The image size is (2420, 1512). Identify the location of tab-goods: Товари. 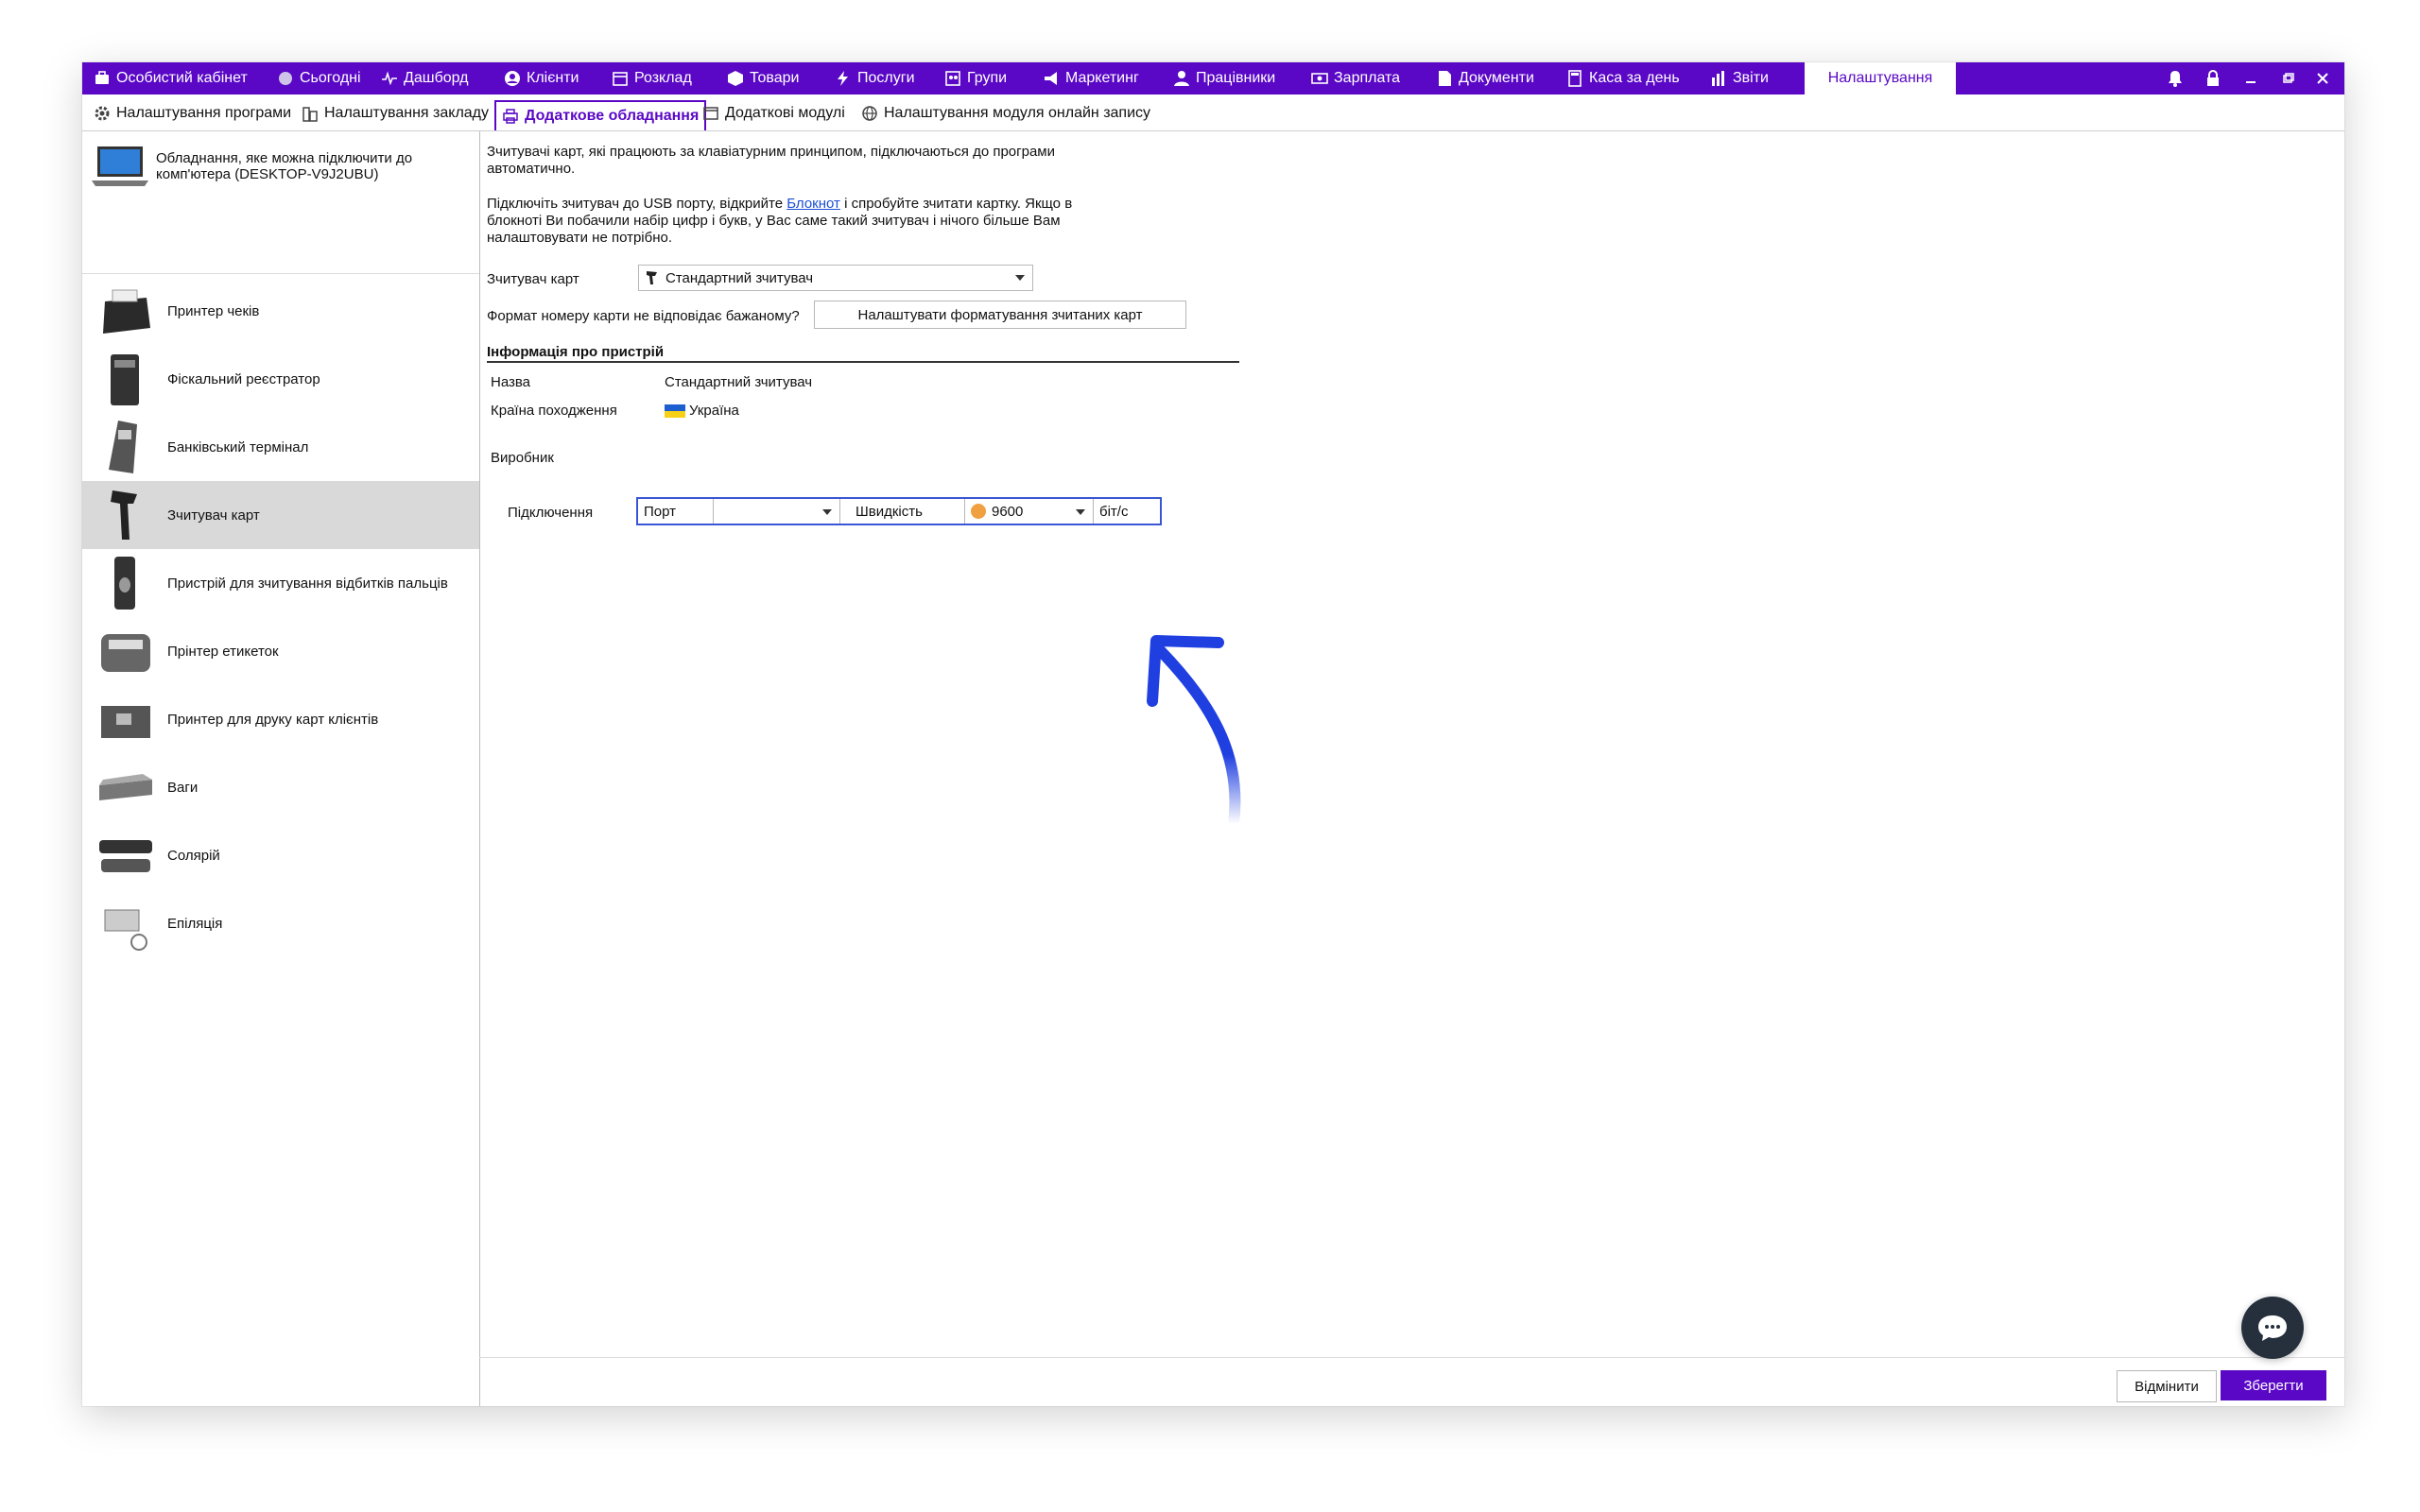
(763, 78).